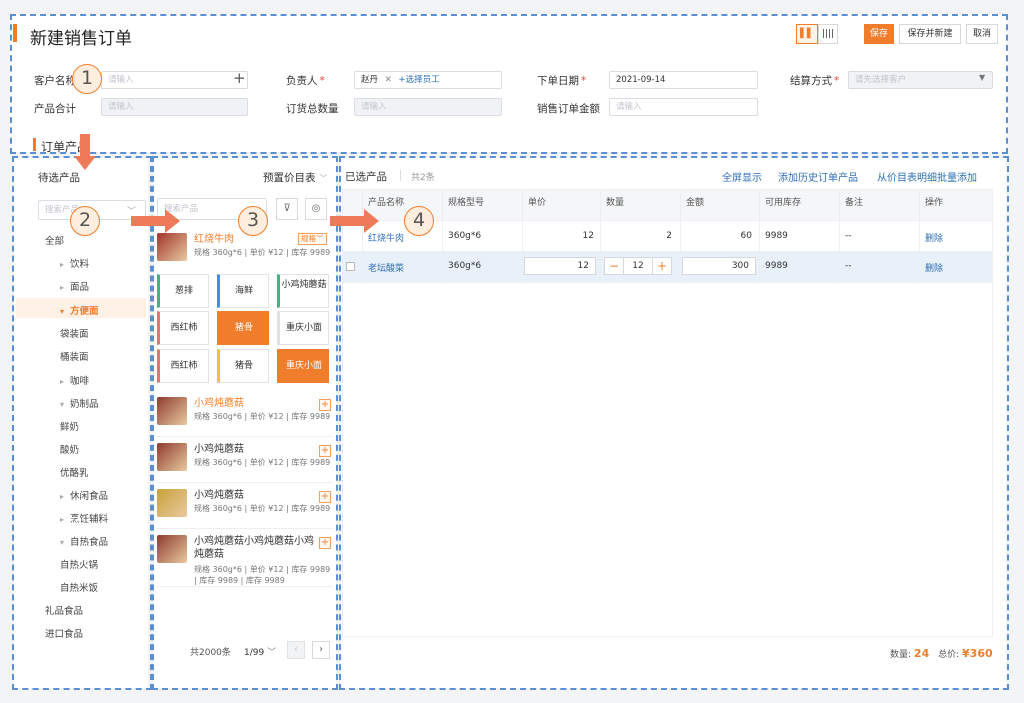  Describe the element at coordinates (350, 266) in the screenshot. I see `row-checkbox` at that location.